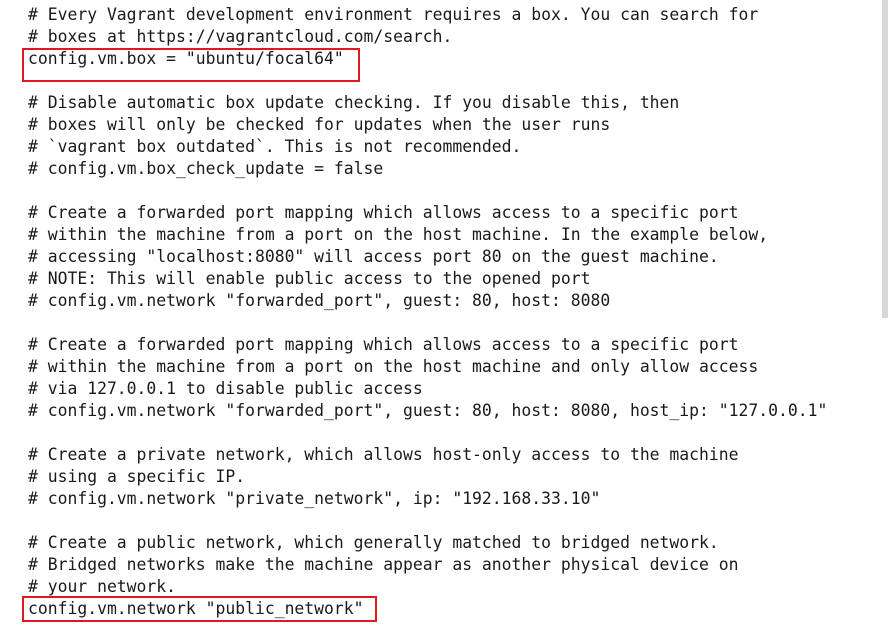 This screenshot has height=626, width=888. I want to click on vertical-scrollbar, so click(885, 313).